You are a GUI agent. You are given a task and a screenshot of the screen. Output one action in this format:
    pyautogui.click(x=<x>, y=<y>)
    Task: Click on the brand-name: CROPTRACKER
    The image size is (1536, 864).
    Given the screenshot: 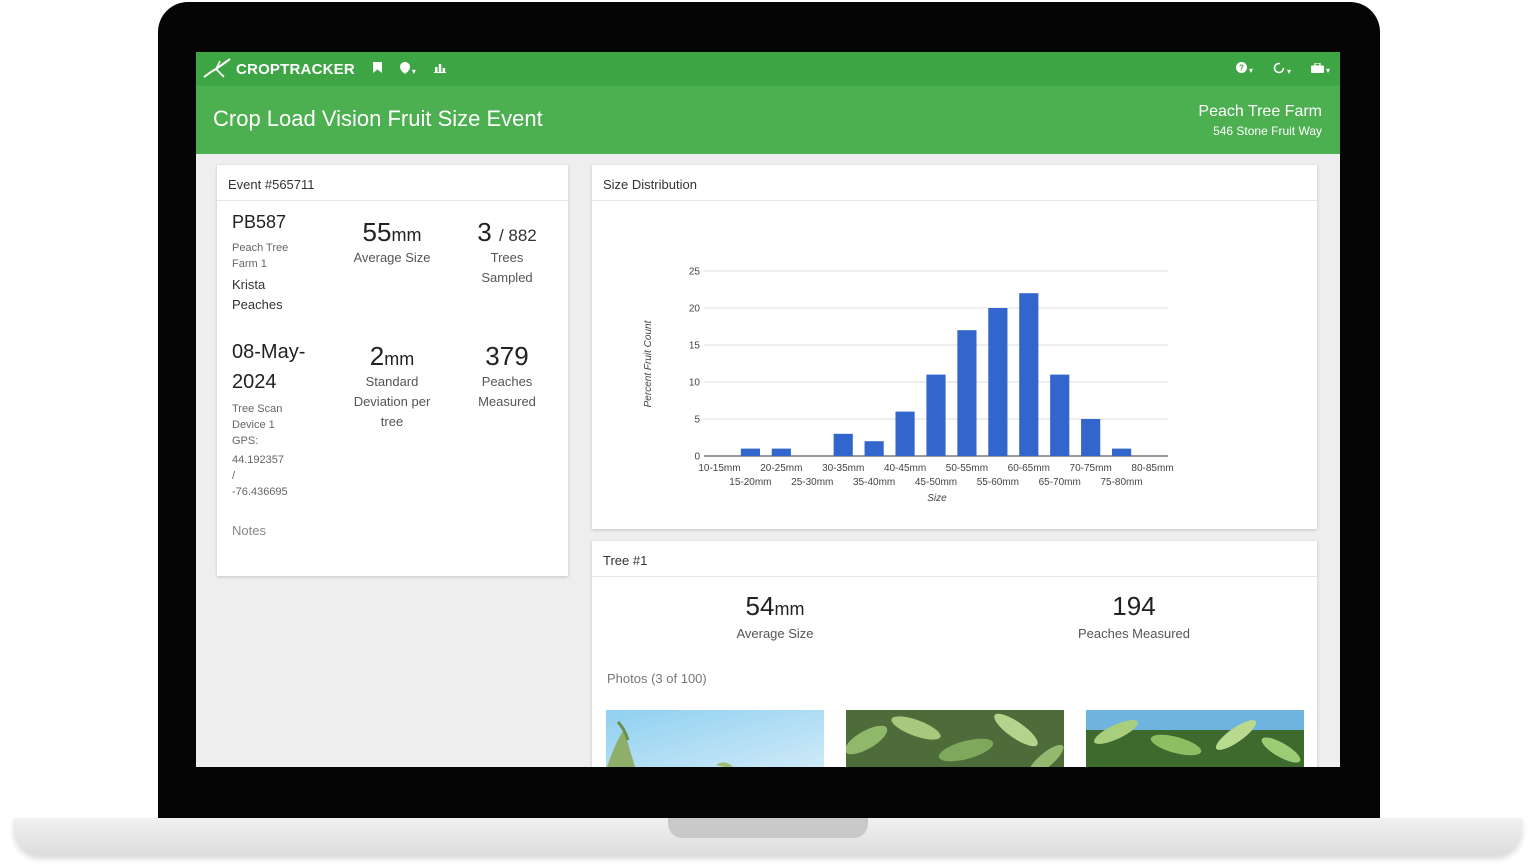 What is the action you would take?
    pyautogui.click(x=295, y=69)
    